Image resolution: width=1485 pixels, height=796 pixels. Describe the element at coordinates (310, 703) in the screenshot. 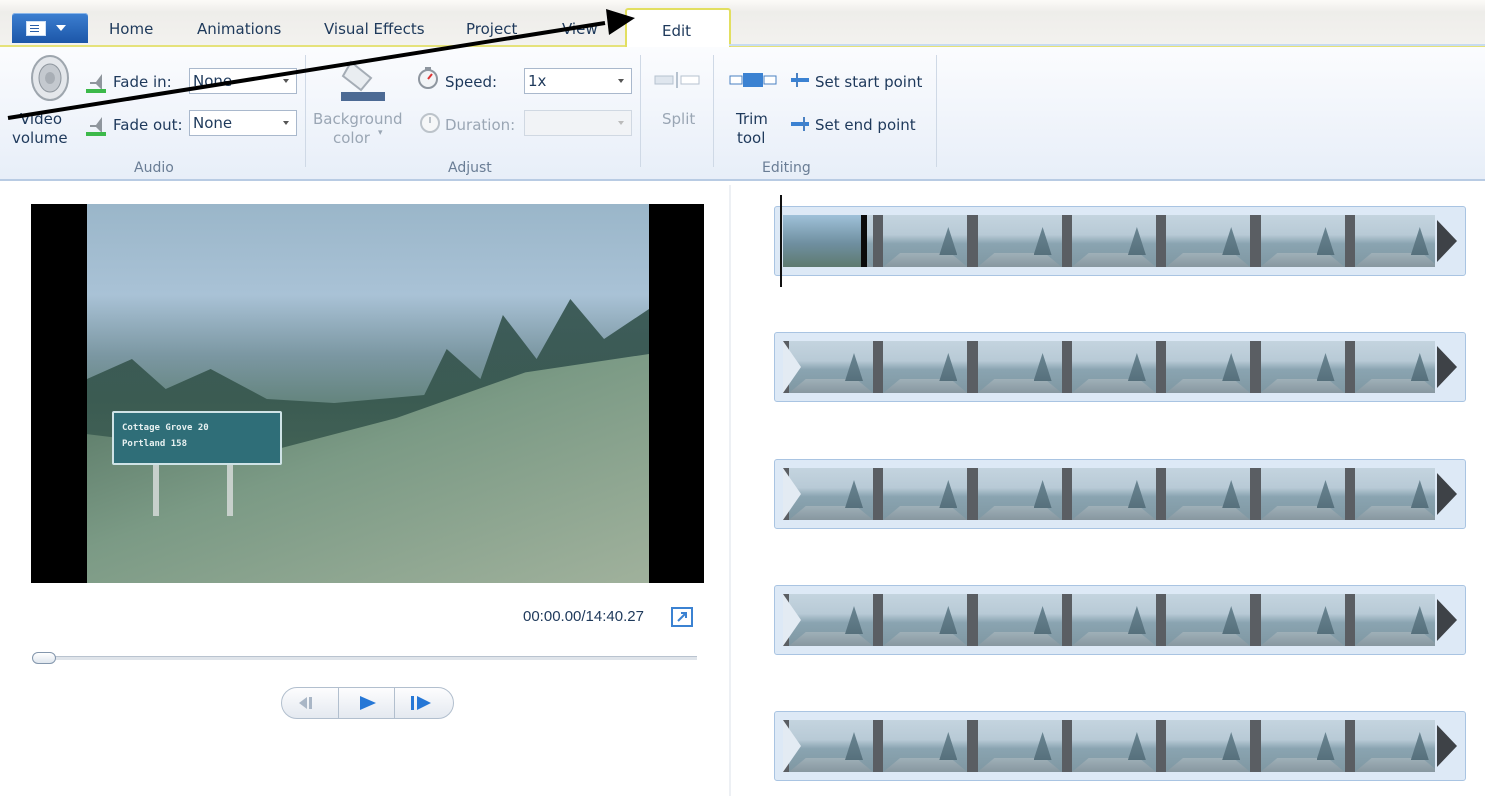

I see `previous-frame-button` at that location.